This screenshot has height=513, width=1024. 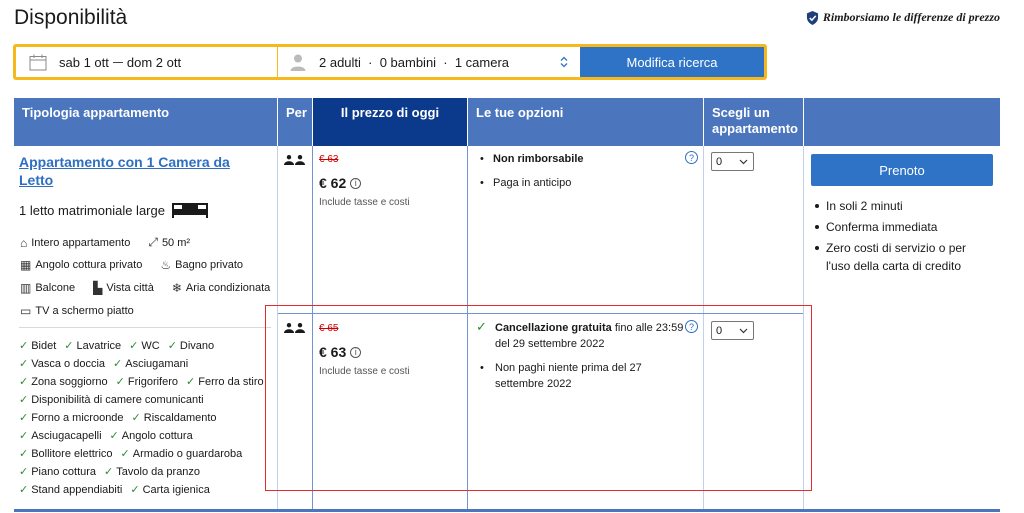 I want to click on amenity-row: ✓ Piano cottura ✓ Tavolo da pranzo, so click(x=113, y=471).